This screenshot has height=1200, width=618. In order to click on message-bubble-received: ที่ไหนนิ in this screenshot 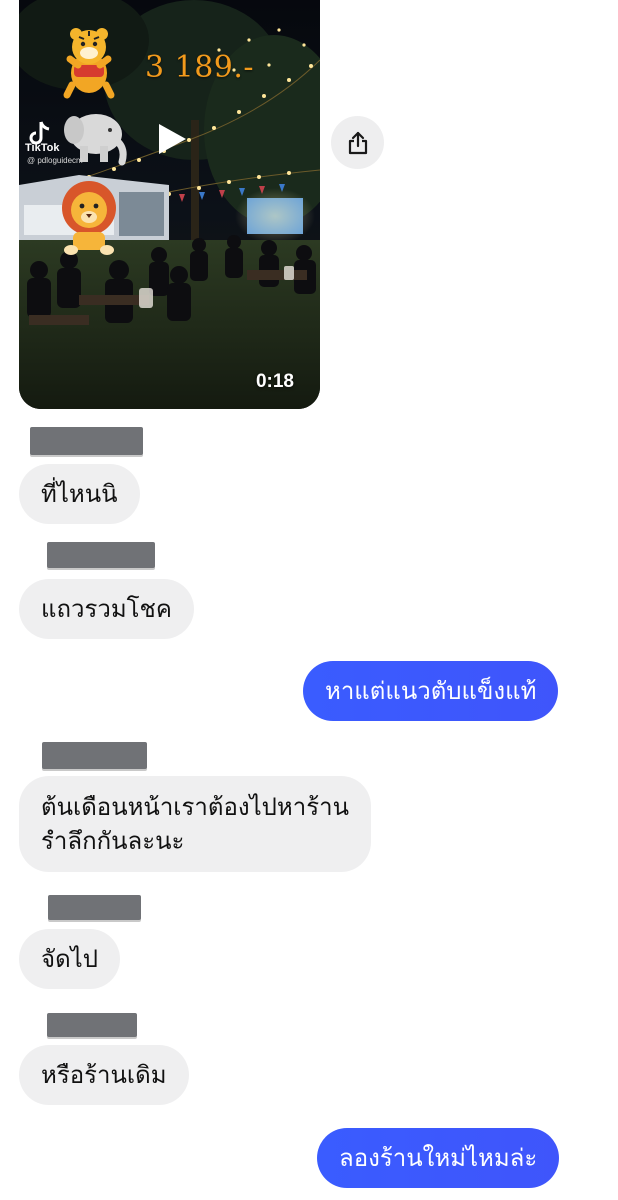, I will do `click(79, 494)`.